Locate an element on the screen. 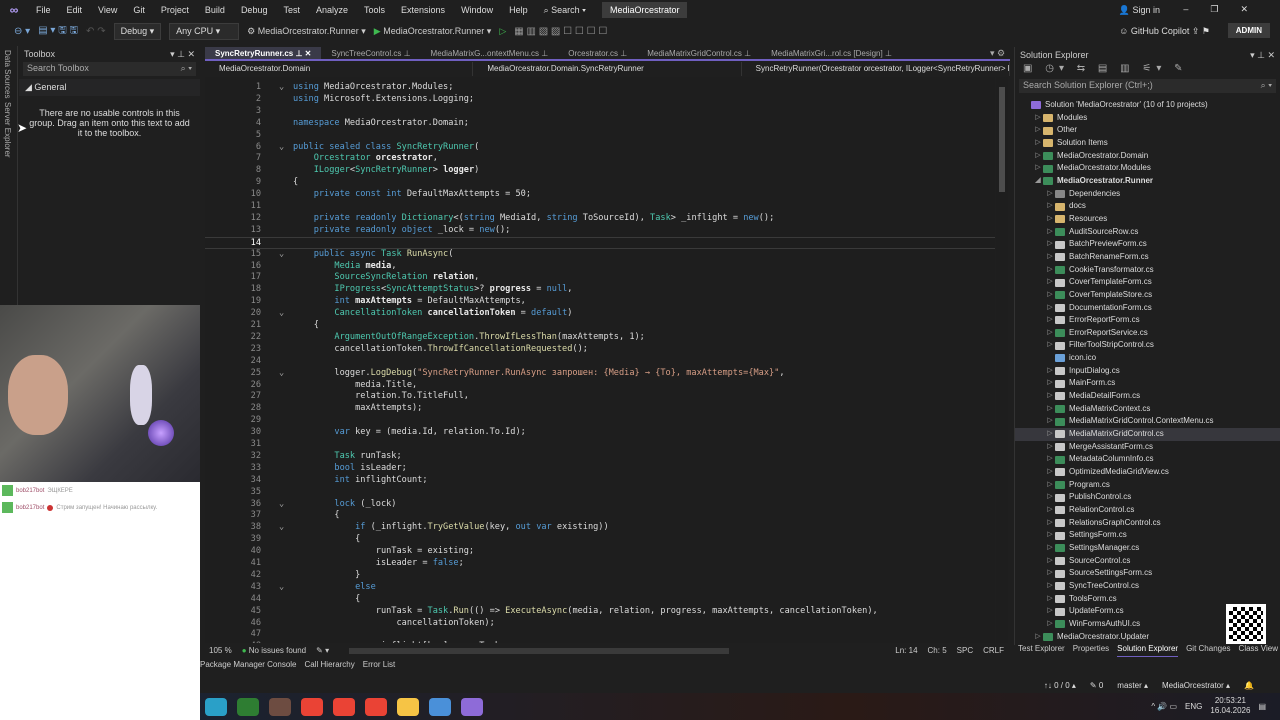  code-line: 33 bool isLeader; is located at coordinates (600, 469).